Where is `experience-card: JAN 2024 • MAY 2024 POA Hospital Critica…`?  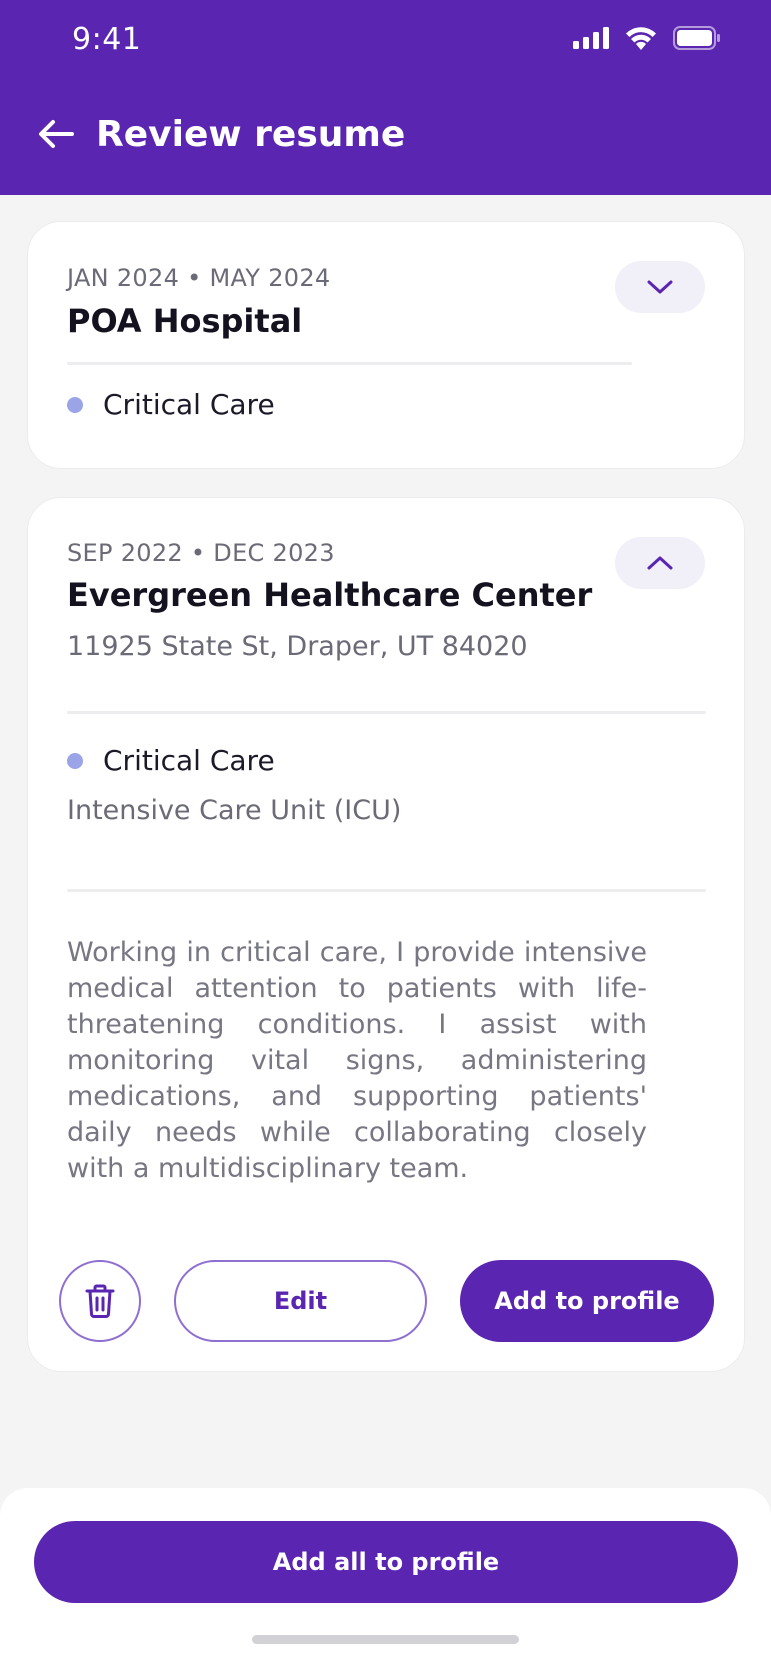
experience-card: JAN 2024 • MAY 2024 POA Hospital Critica… is located at coordinates (386, 345).